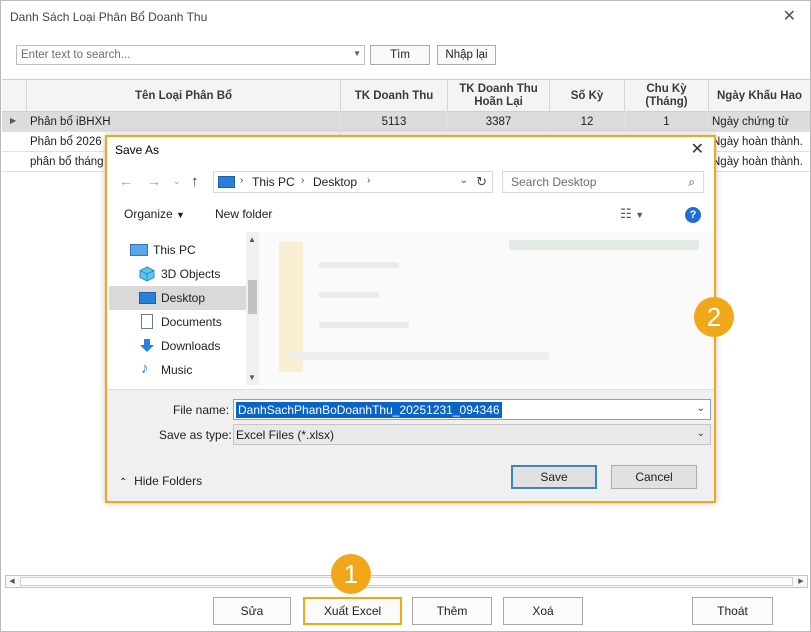 The height and width of the screenshot is (632, 811). I want to click on edit-button: Sửa, so click(252, 611).